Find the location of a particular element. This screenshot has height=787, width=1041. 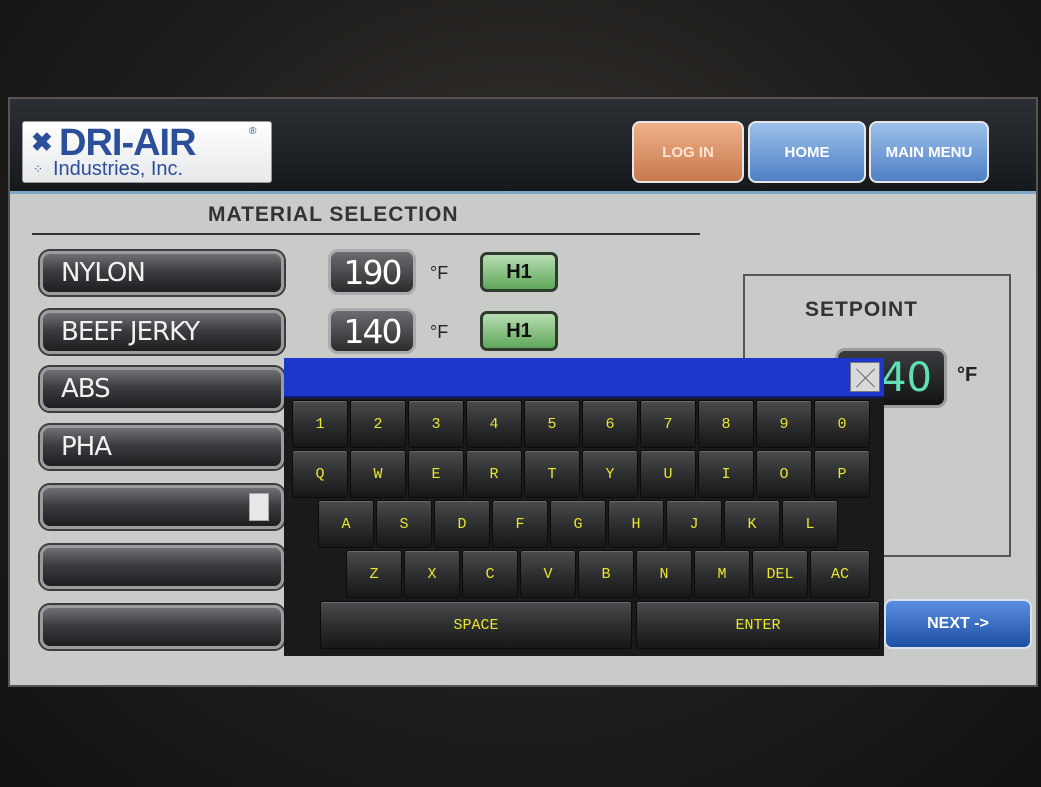

page-title: MATERIAL SELECTION is located at coordinates (333, 214).